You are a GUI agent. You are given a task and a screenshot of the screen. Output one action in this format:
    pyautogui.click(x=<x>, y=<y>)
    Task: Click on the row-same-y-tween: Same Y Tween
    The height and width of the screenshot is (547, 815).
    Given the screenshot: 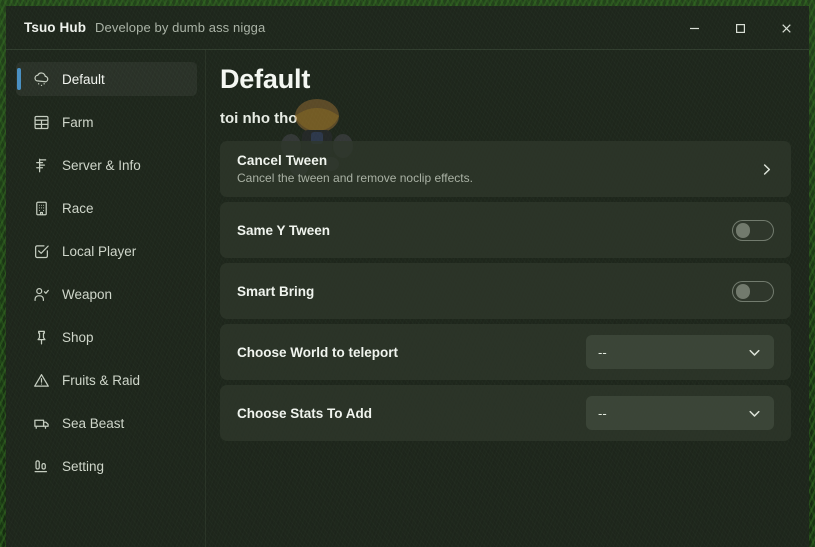 What is the action you would take?
    pyautogui.click(x=505, y=230)
    